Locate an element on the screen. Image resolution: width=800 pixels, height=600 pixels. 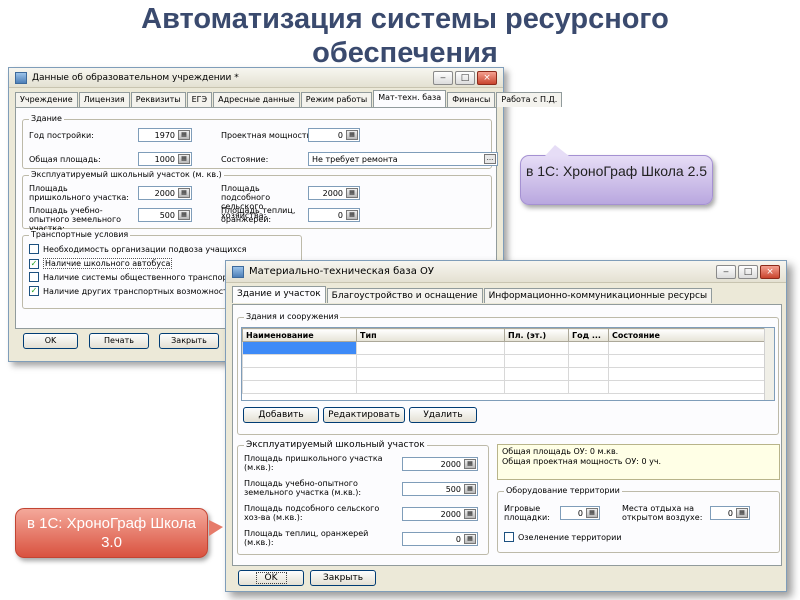
school-area-field: 2000 ▦ is located at coordinates (165, 193).